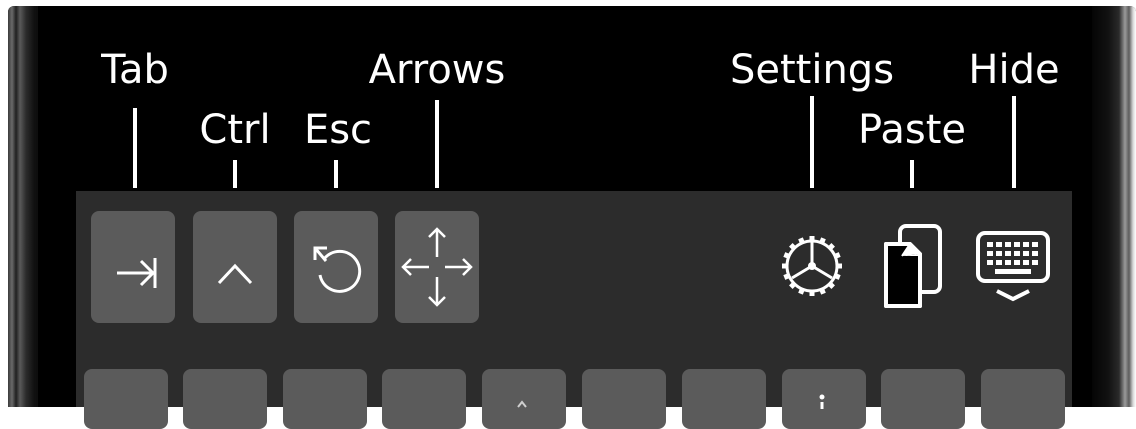 The height and width of the screenshot is (429, 1136). I want to click on ctrl-callout-line, so click(235, 174).